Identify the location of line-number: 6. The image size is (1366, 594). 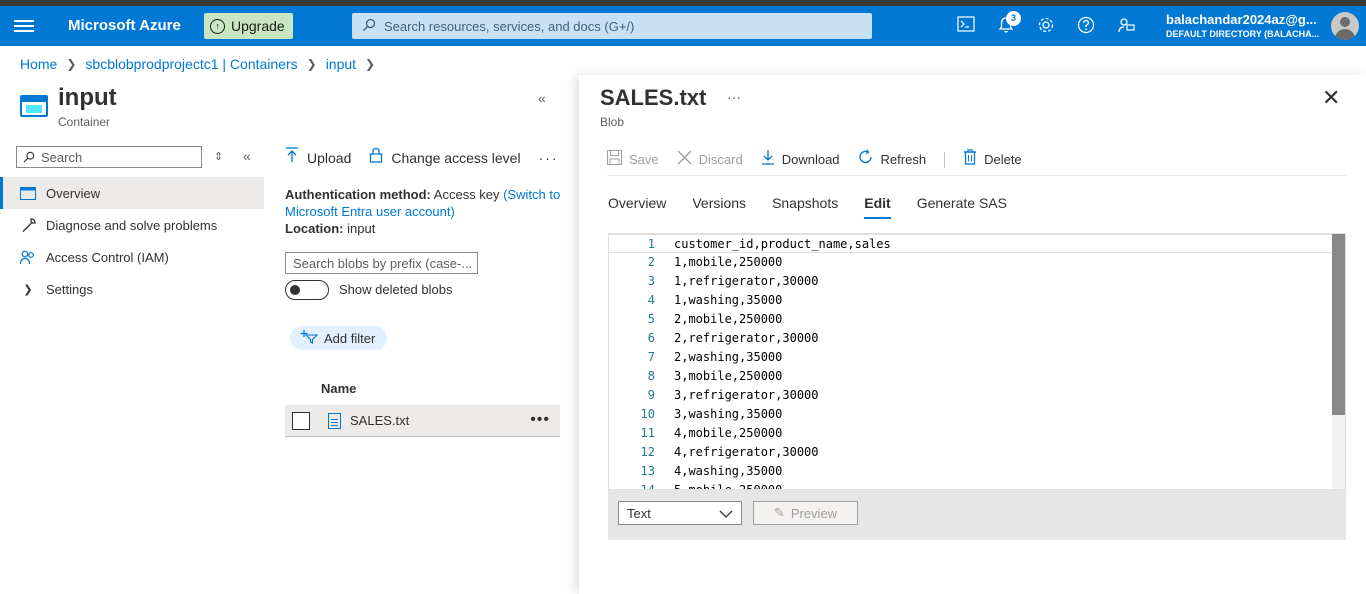
(651, 338).